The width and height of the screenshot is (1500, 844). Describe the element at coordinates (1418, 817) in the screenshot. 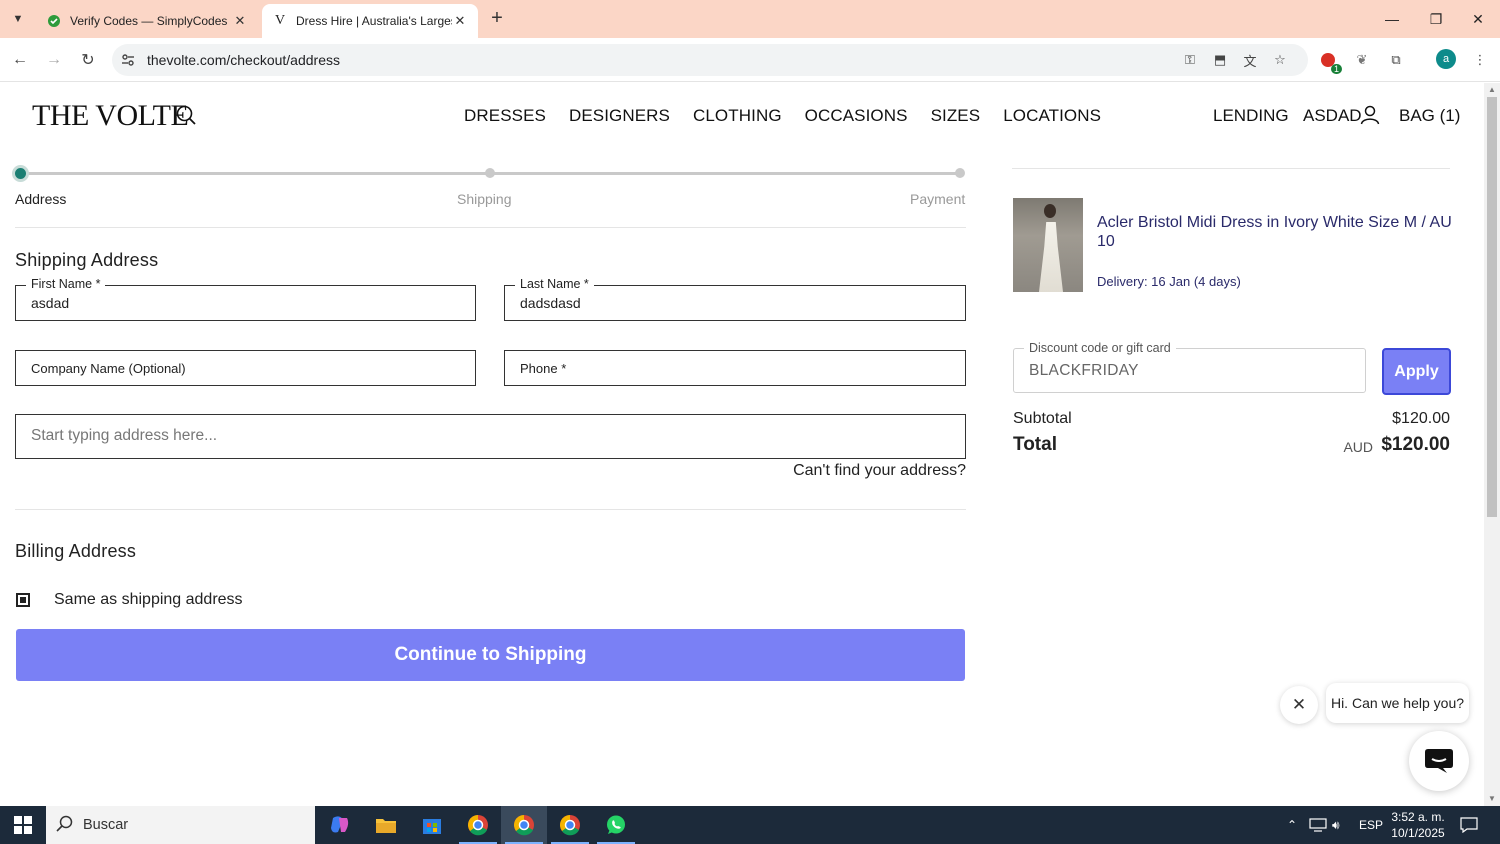

I see `clock-time: 3:52 a. m.` at that location.